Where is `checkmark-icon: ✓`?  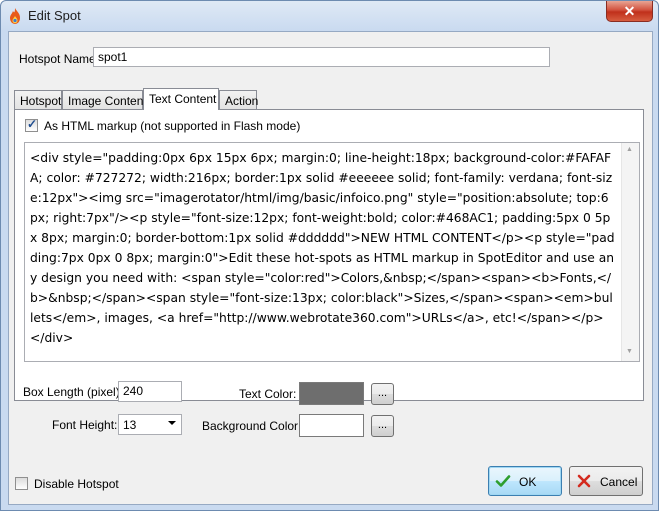 checkmark-icon: ✓ is located at coordinates (32, 124).